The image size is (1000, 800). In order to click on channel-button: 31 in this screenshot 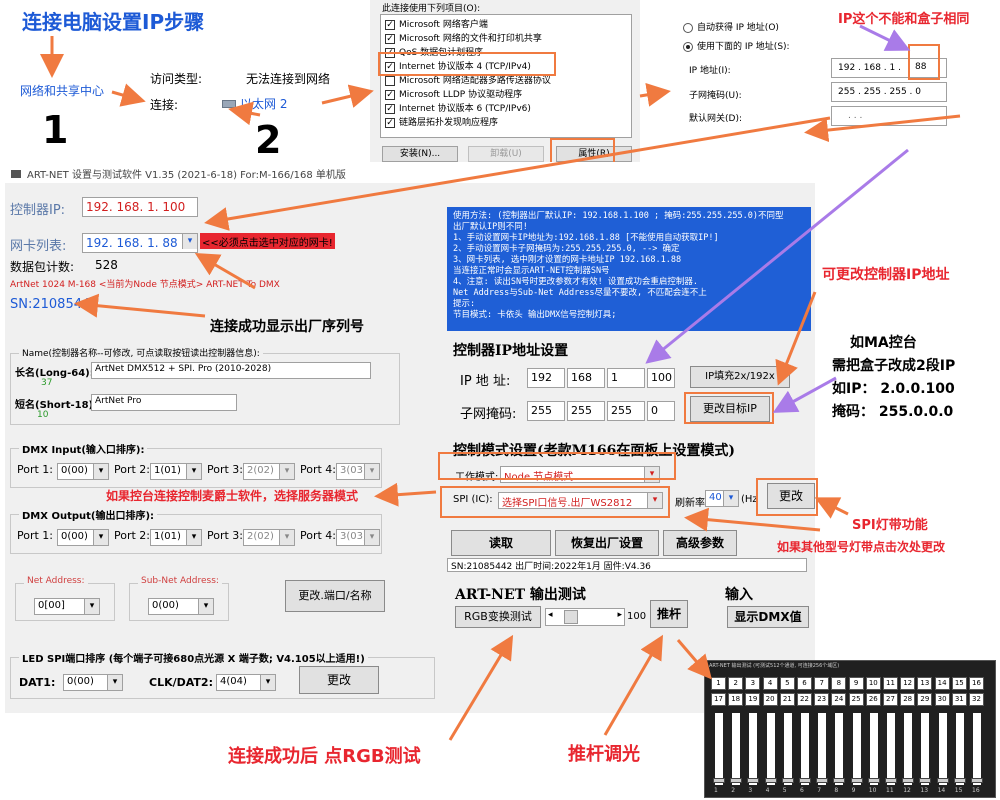, I will do `click(959, 699)`.